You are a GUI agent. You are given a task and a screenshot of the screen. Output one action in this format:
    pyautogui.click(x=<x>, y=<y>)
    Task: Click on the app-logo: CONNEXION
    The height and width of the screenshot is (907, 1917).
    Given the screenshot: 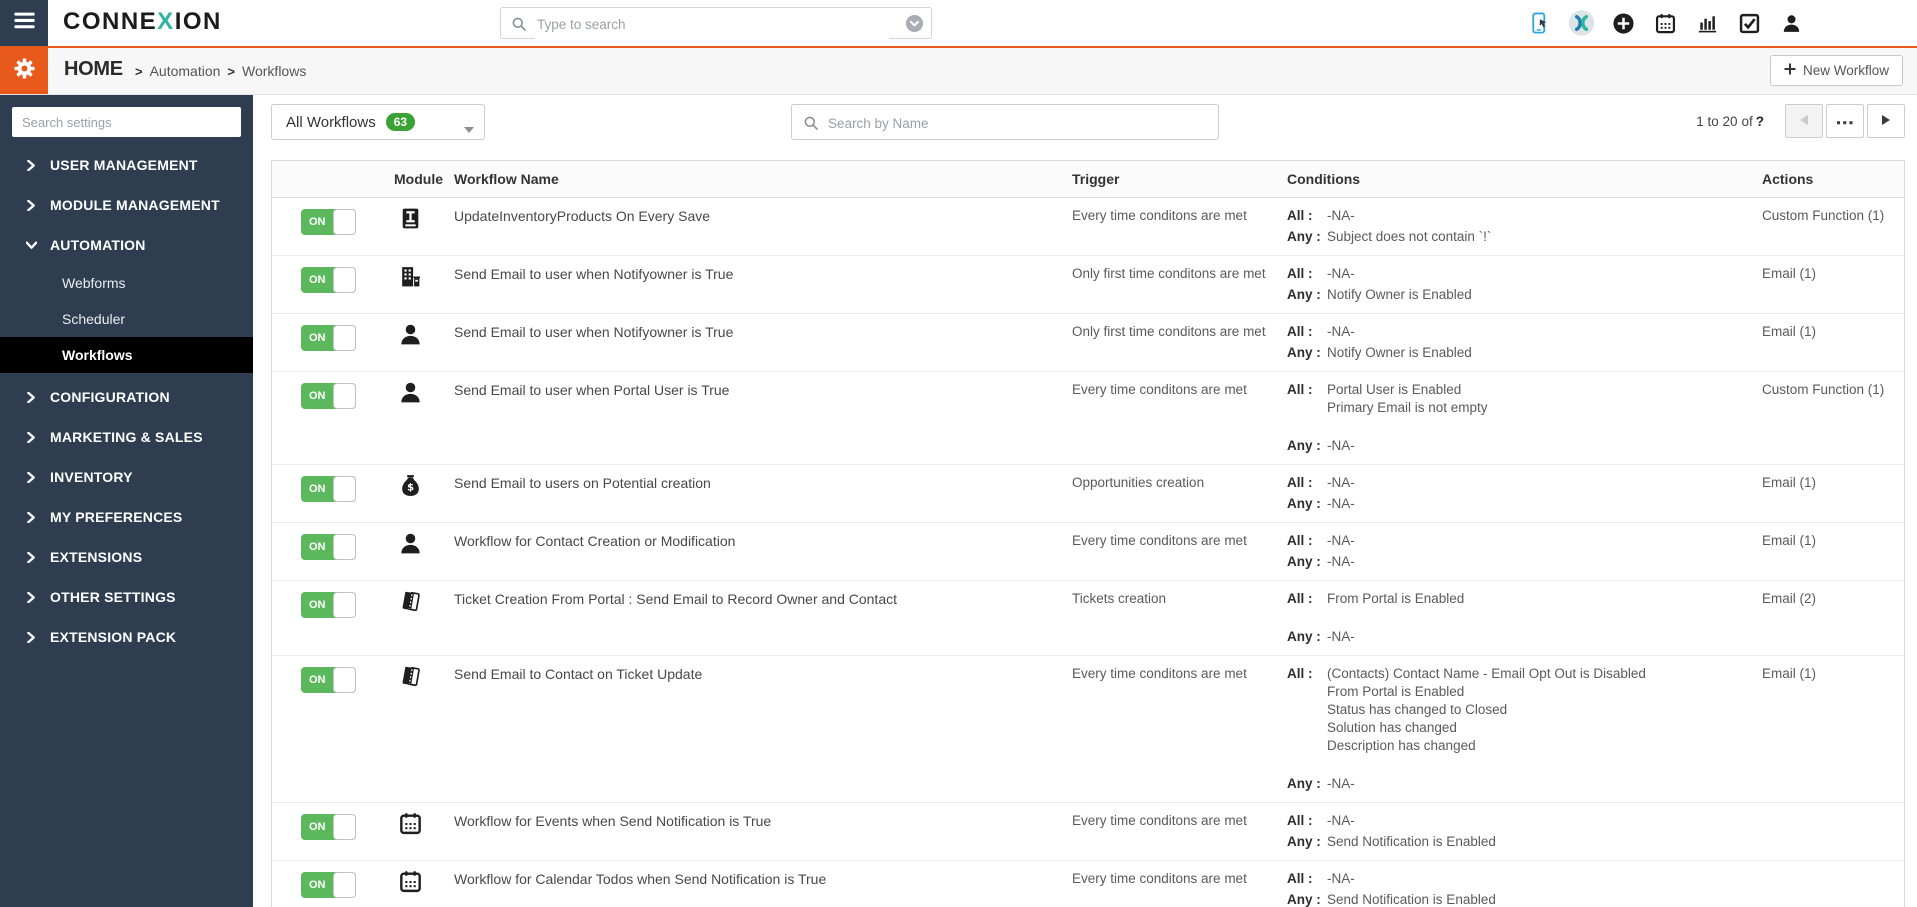 What is the action you would take?
    pyautogui.click(x=142, y=22)
    